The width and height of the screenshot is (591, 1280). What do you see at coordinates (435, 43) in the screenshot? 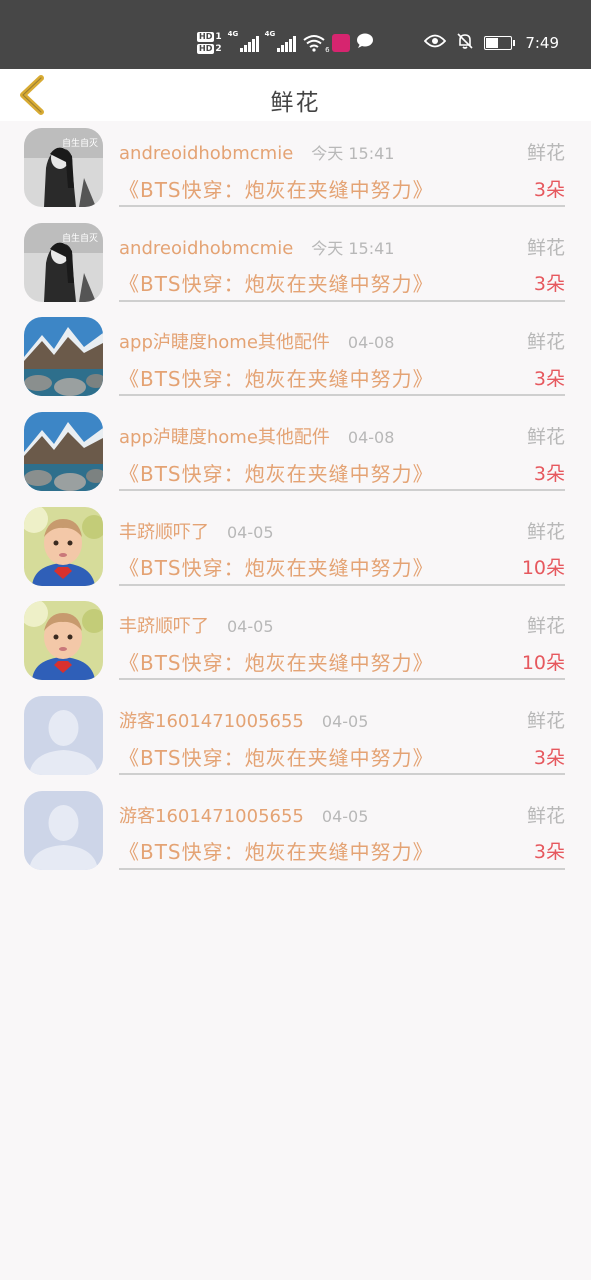
I see `eye-icon` at bounding box center [435, 43].